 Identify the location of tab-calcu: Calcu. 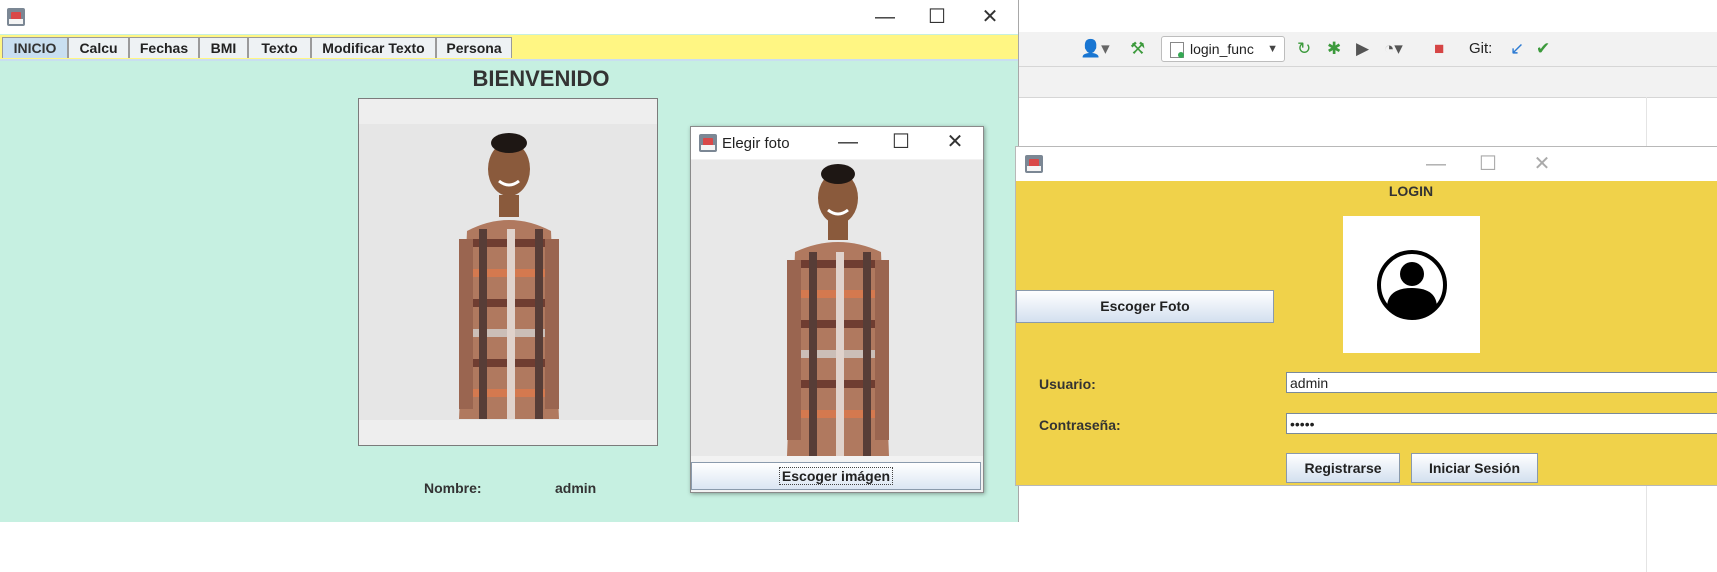
(98, 47).